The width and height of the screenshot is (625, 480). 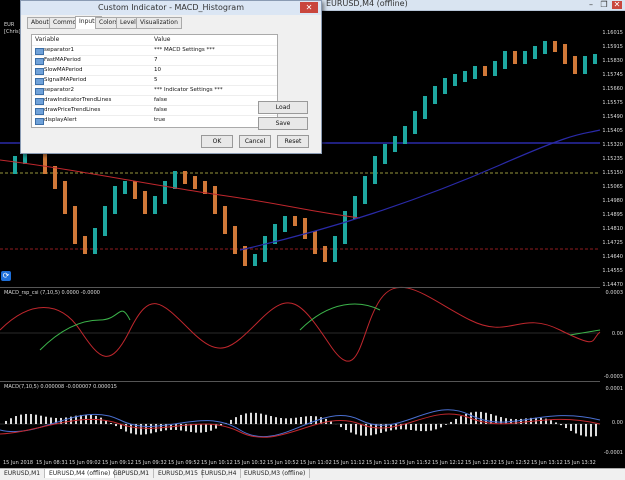 What do you see at coordinates (131, 473) in the screenshot?
I see `chart-tab: GBPUSD,M1` at bounding box center [131, 473].